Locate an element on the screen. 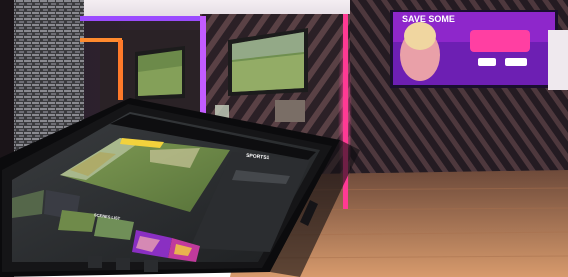 The image size is (568, 277). promo-button is located at coordinates (487, 62).